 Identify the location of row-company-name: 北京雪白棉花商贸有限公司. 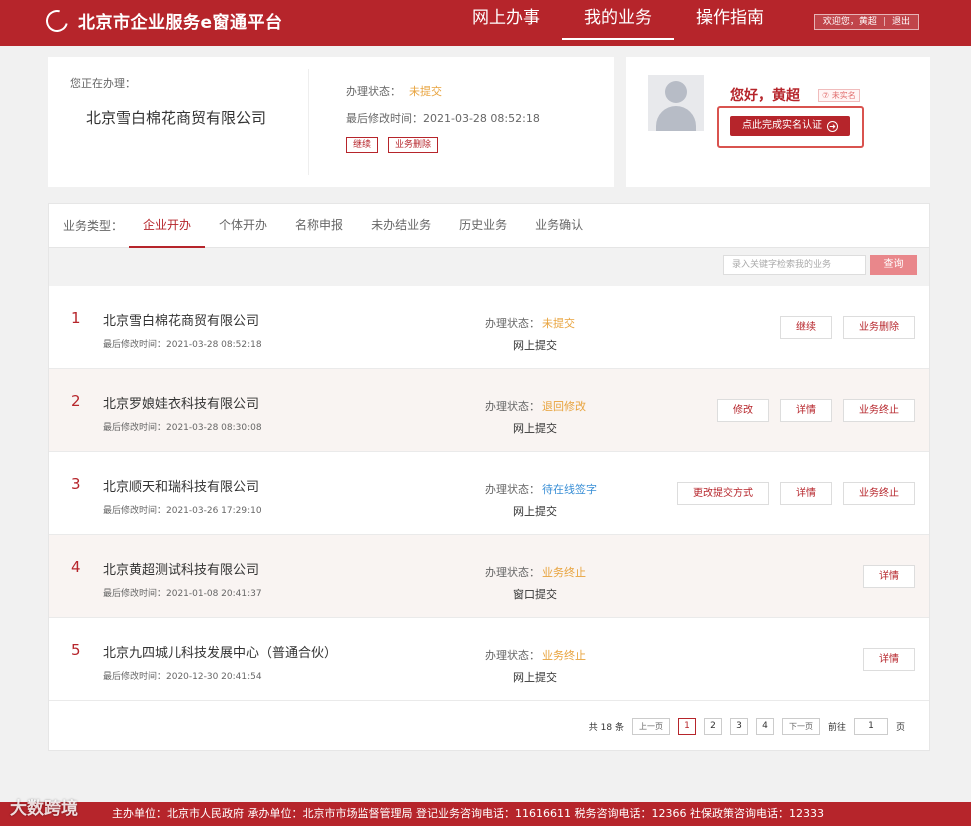
(181, 319).